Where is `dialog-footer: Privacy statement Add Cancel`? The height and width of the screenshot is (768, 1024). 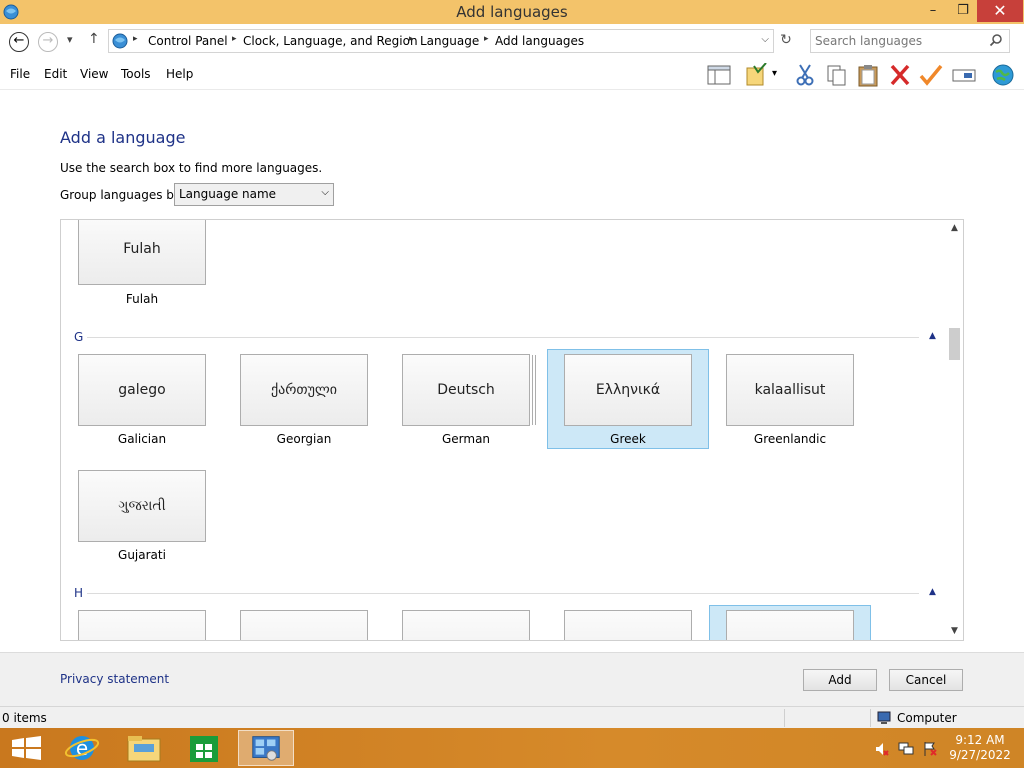 dialog-footer: Privacy statement Add Cancel is located at coordinates (512, 679).